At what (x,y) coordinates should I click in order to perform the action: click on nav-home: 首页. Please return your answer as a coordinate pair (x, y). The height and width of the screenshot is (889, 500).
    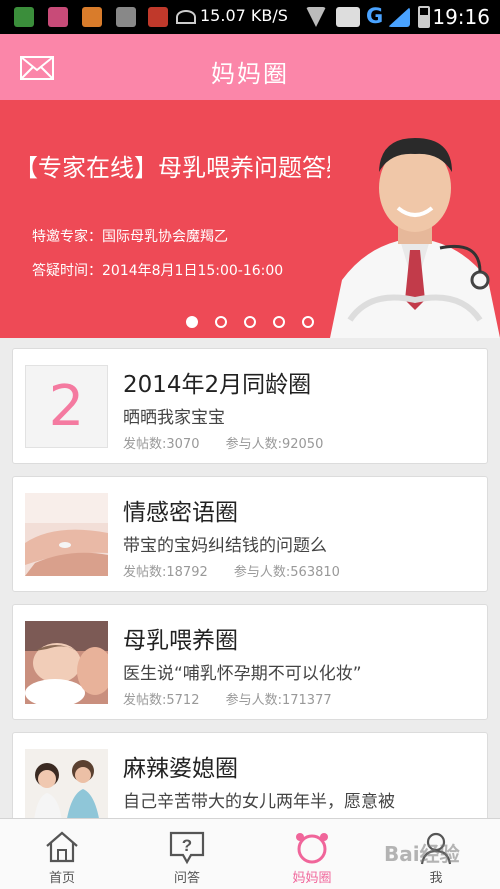
    Looking at the image, I should click on (62, 854).